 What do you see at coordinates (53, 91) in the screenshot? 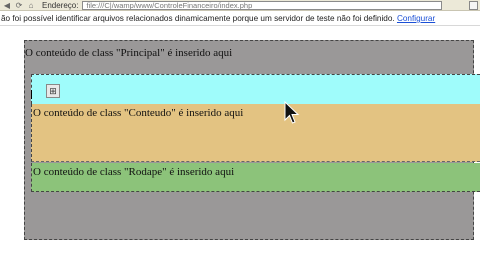
I see `placeholder-image-icon: ⊞` at bounding box center [53, 91].